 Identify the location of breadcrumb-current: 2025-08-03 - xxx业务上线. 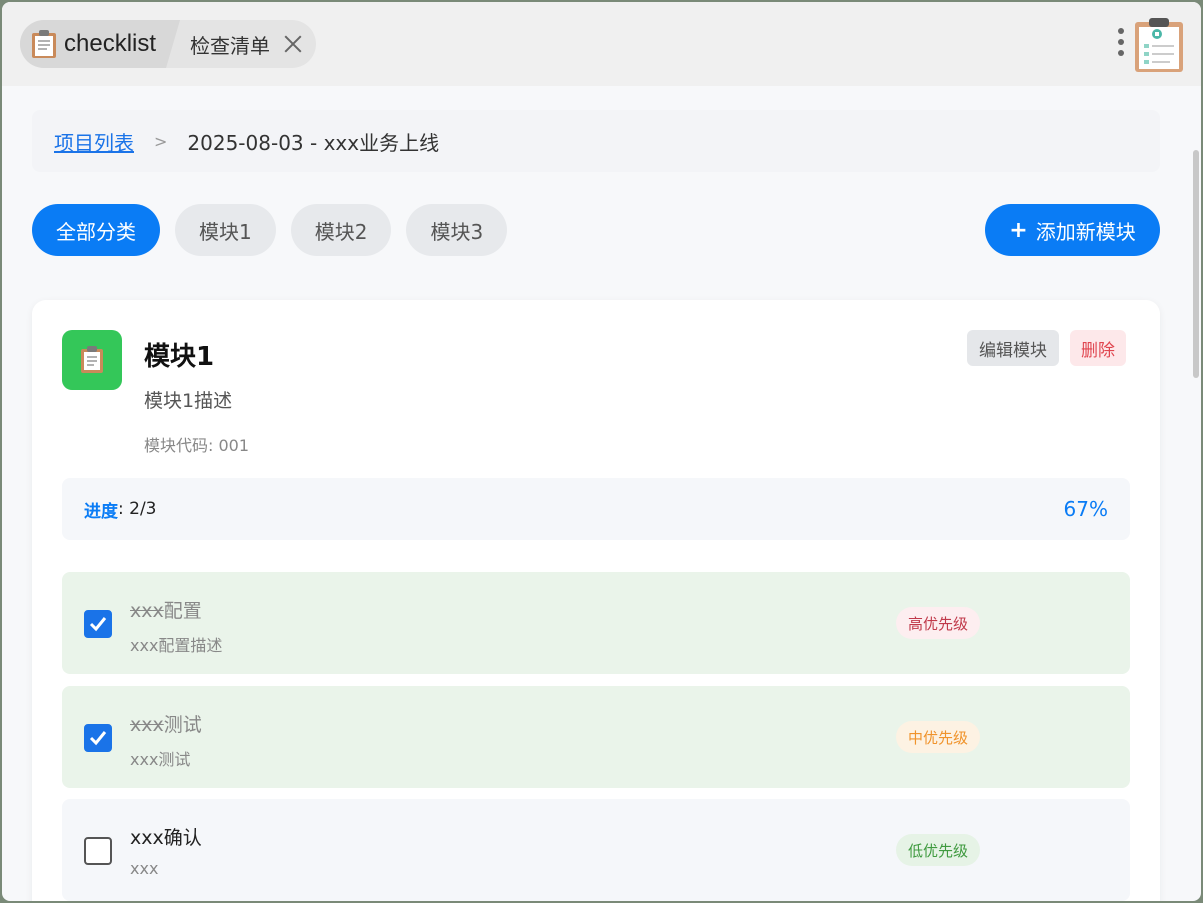
(313, 142).